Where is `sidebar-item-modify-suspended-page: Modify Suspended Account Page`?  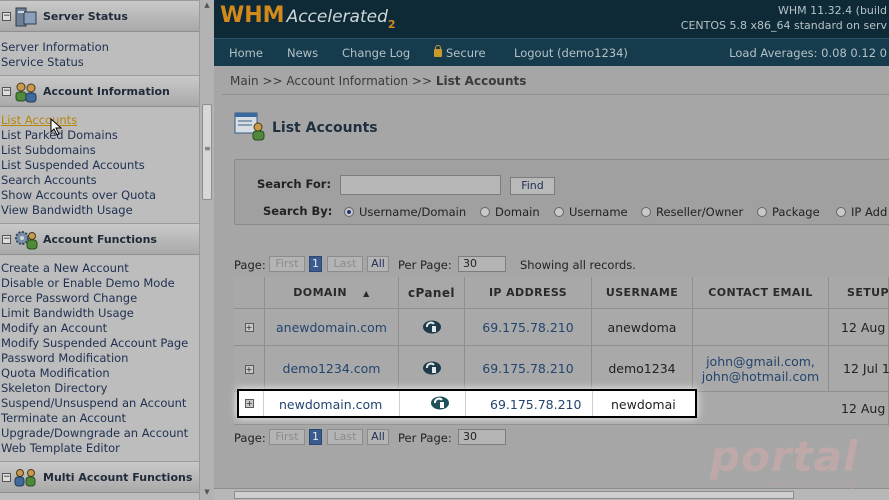 sidebar-item-modify-suspended-page: Modify Suspended Account Page is located at coordinates (94, 343).